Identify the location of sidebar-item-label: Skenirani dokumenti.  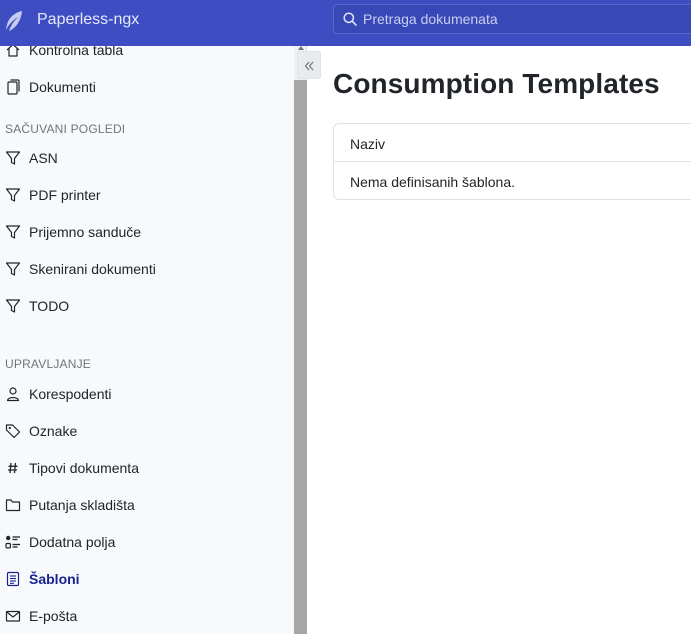
(92, 269).